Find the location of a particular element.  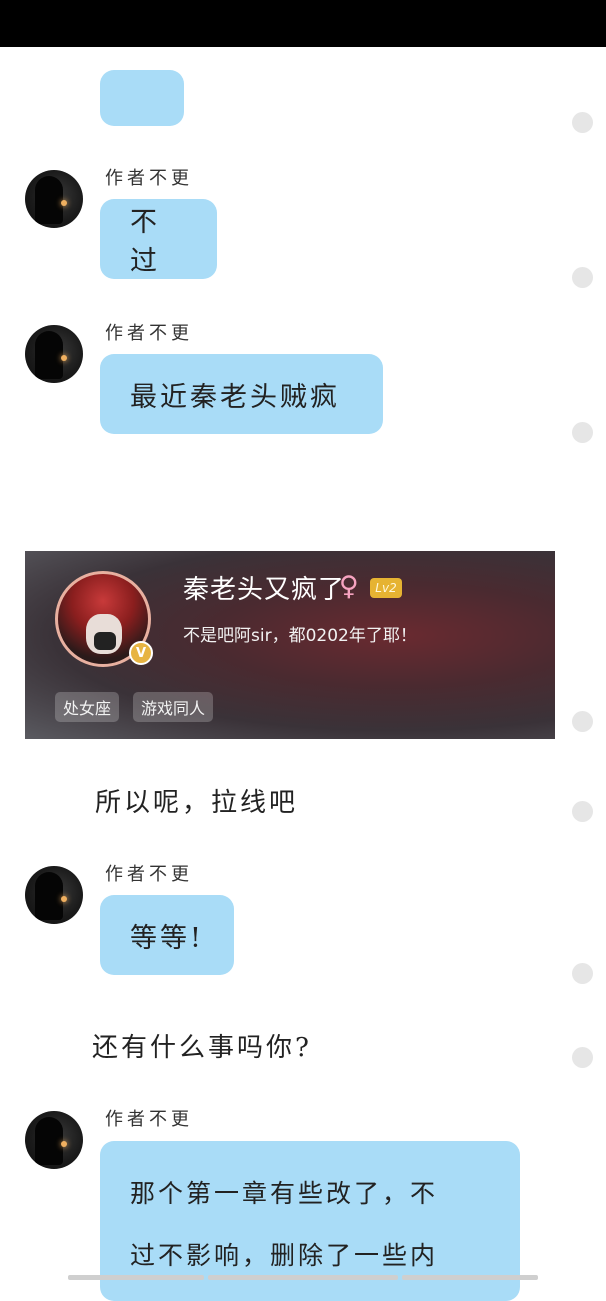

message-text-line: 那个第一章有些改了，不 is located at coordinates (284, 1193).